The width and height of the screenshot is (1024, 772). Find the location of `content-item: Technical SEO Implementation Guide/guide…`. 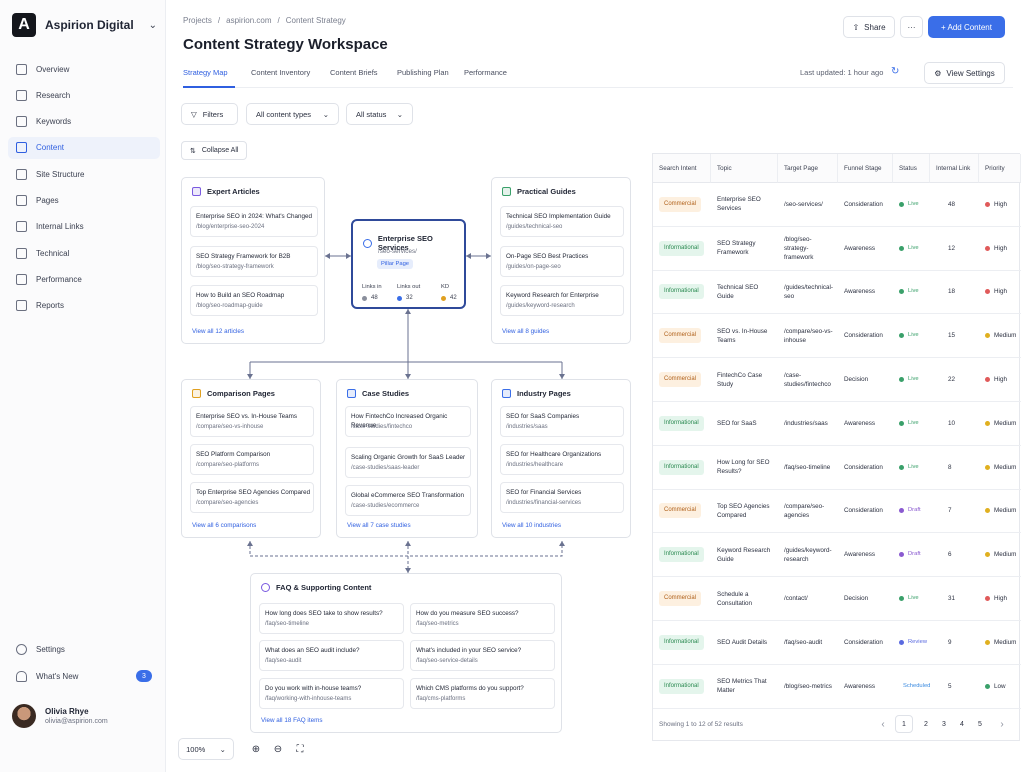

content-item: Technical SEO Implementation Guide/guide… is located at coordinates (562, 221).